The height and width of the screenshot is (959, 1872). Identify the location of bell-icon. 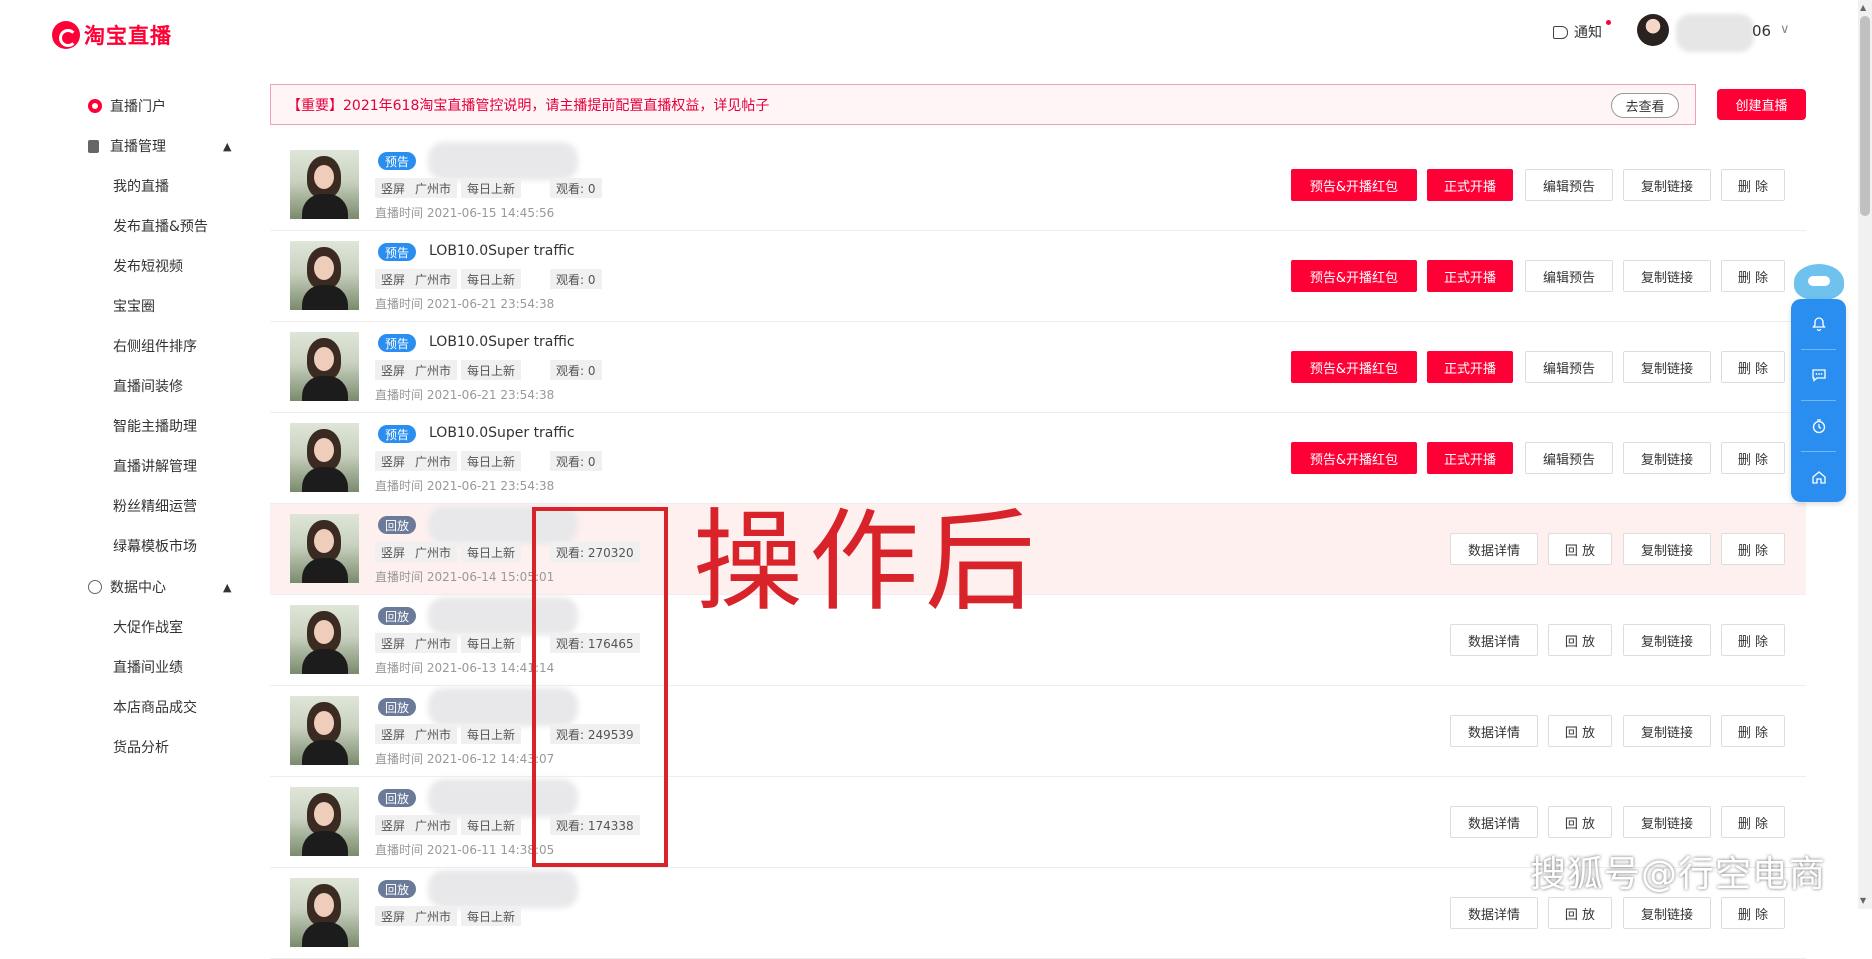
(1818, 324).